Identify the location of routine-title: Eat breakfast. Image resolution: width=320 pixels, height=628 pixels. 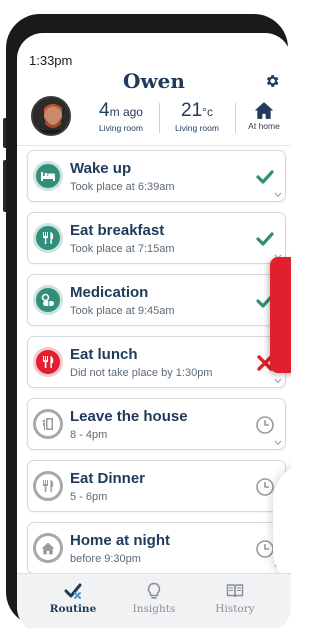
(117, 230).